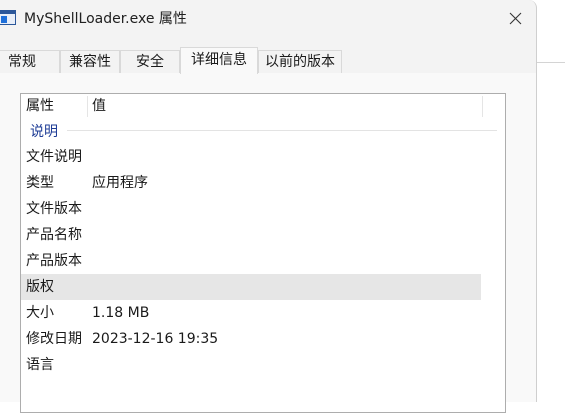 Image resolution: width=565 pixels, height=413 pixels. Describe the element at coordinates (121, 313) in the screenshot. I see `property-value: 1.18 MB` at that location.